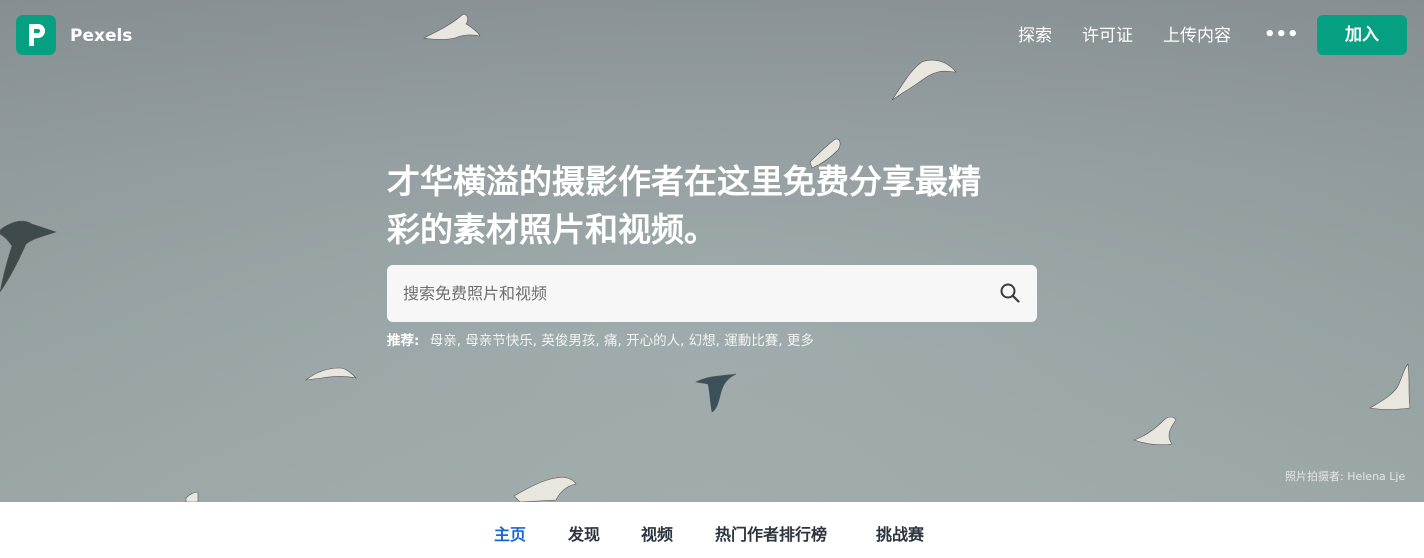 Image resolution: width=1424 pixels, height=558 pixels. I want to click on suggestions-label: 推荐:, so click(403, 341).